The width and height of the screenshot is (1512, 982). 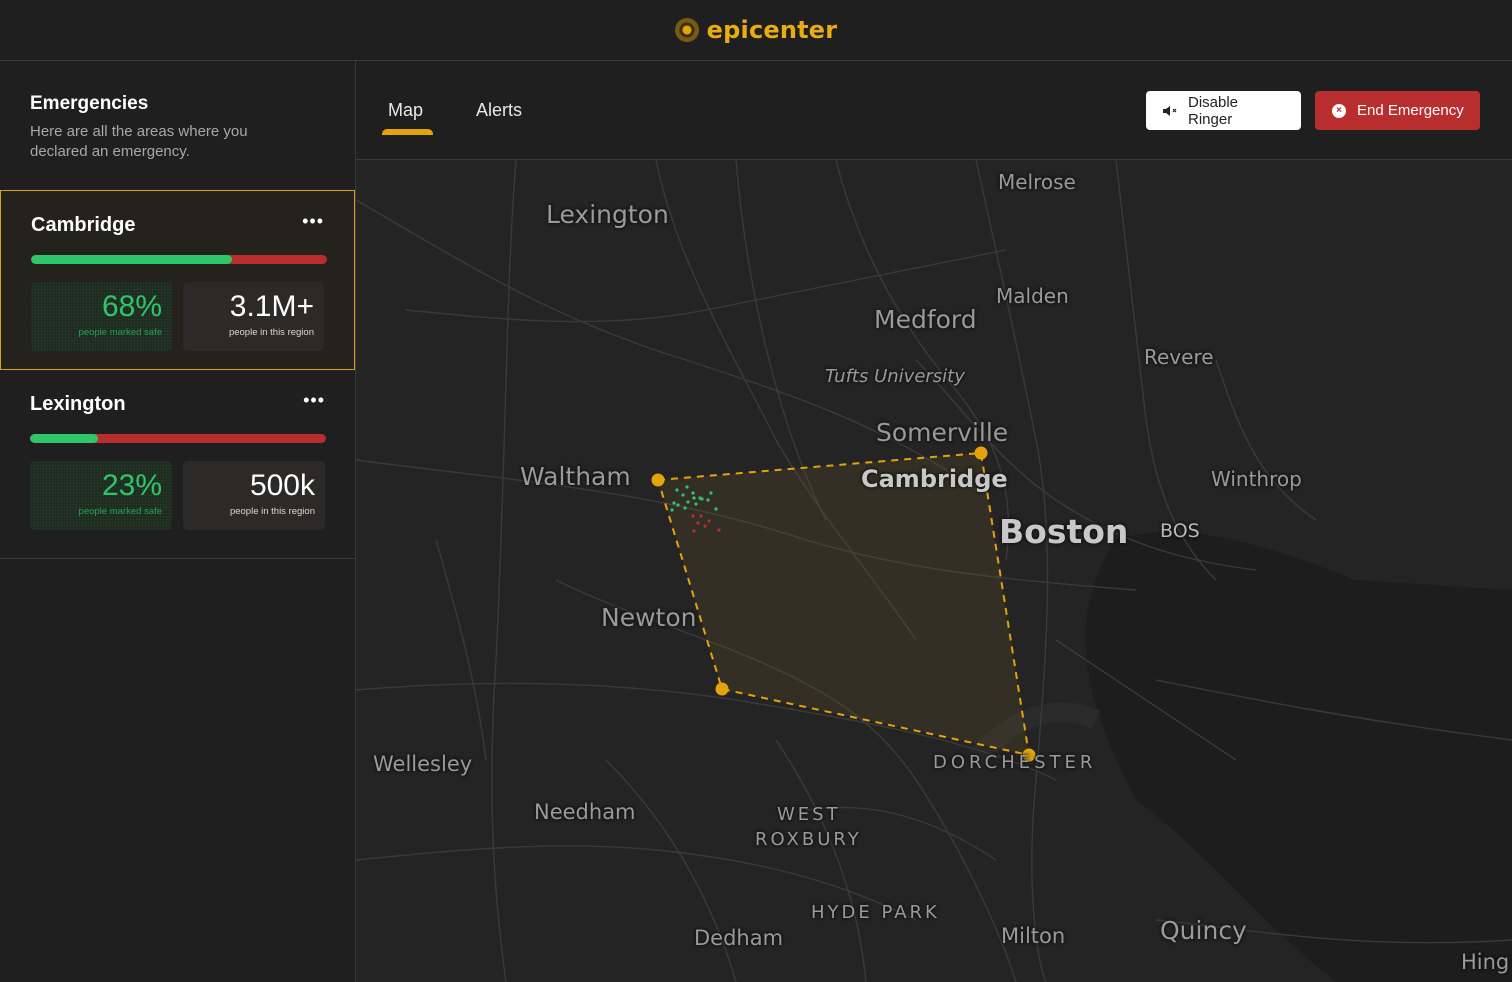 I want to click on end-emergency-label: End Emergency, so click(x=1410, y=110).